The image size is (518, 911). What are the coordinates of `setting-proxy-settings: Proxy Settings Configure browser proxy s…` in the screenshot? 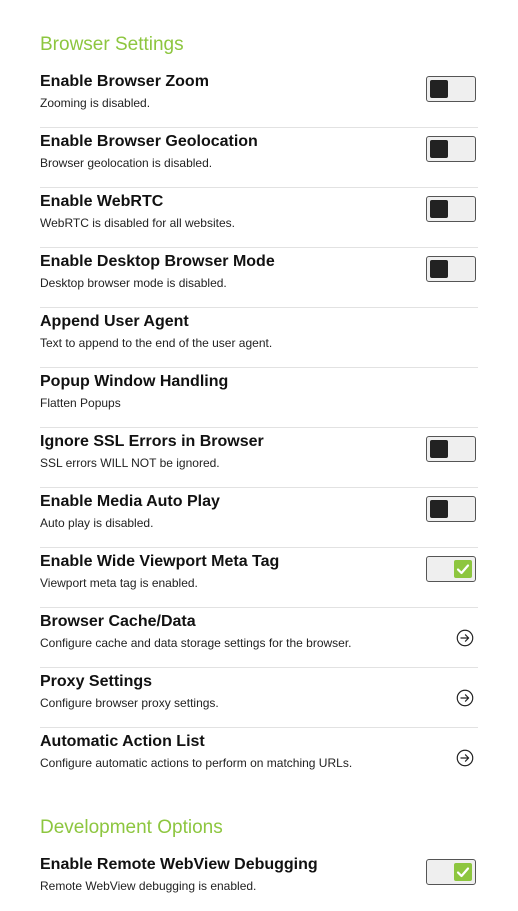 It's located at (259, 698).